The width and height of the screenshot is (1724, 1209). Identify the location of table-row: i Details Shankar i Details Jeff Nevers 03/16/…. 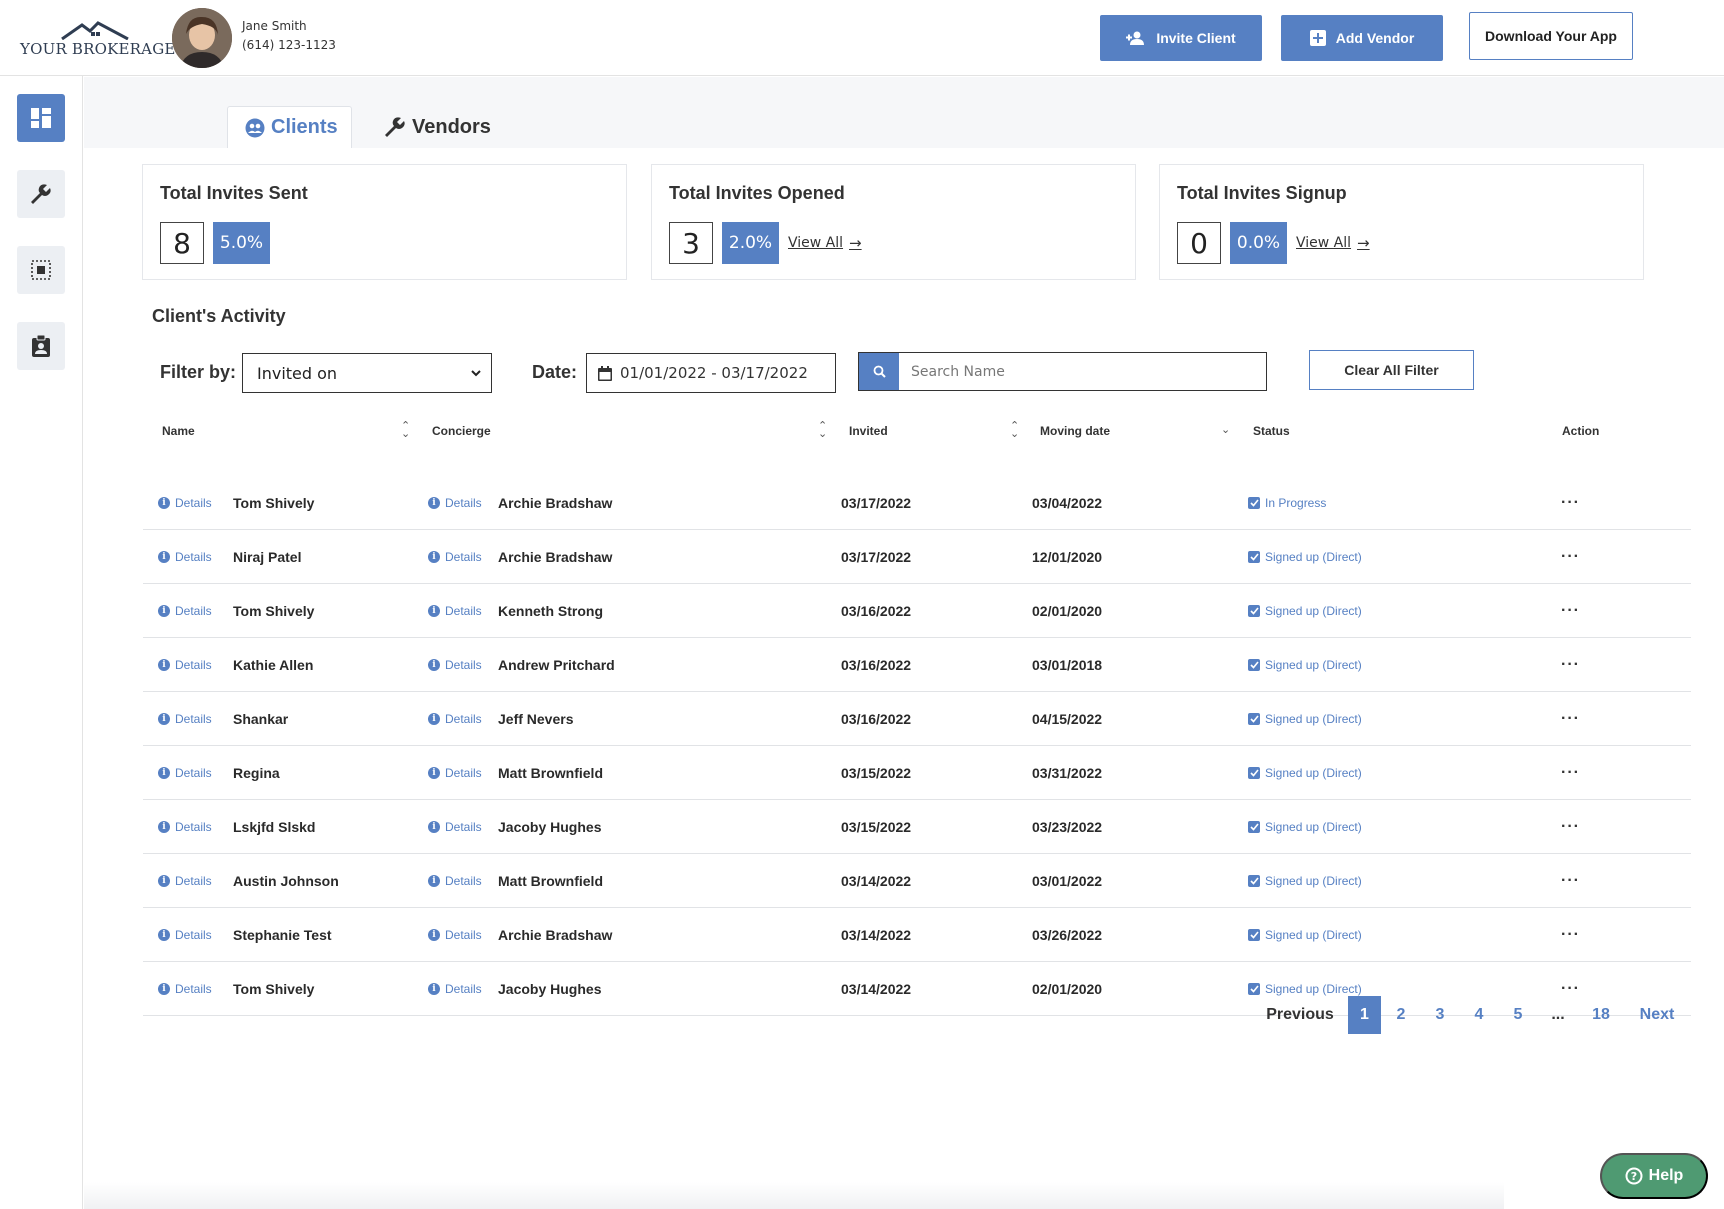
(917, 719).